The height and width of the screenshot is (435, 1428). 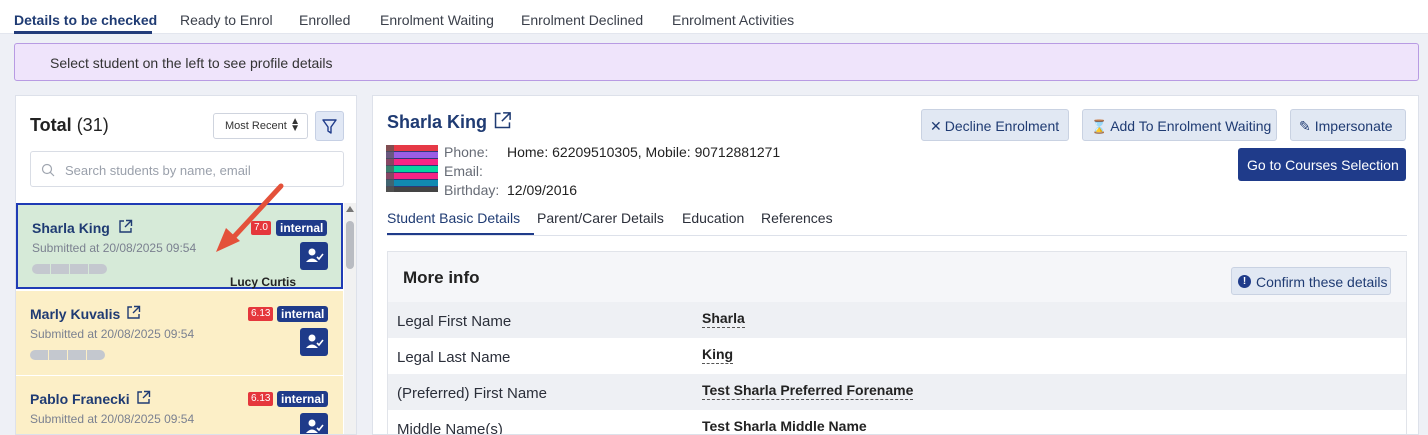 What do you see at coordinates (582, 20) in the screenshot?
I see `tab-enrolment-declined: Enrolment Declined` at bounding box center [582, 20].